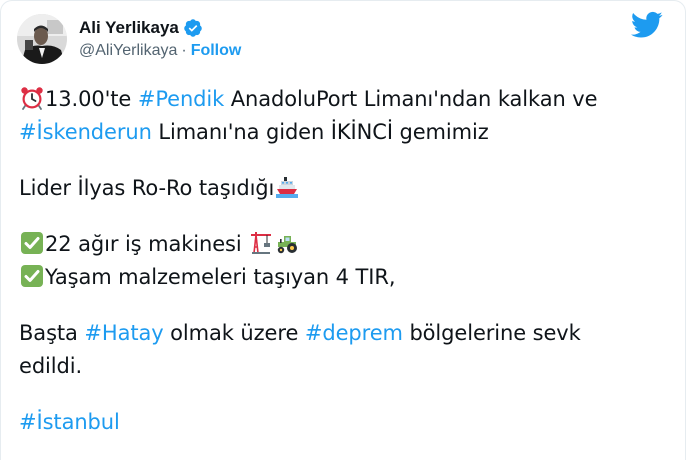 The image size is (686, 460). I want to click on tweet-line-5: Yaşam malzemeleri taşıyan 4 TIR,, so click(344, 277).